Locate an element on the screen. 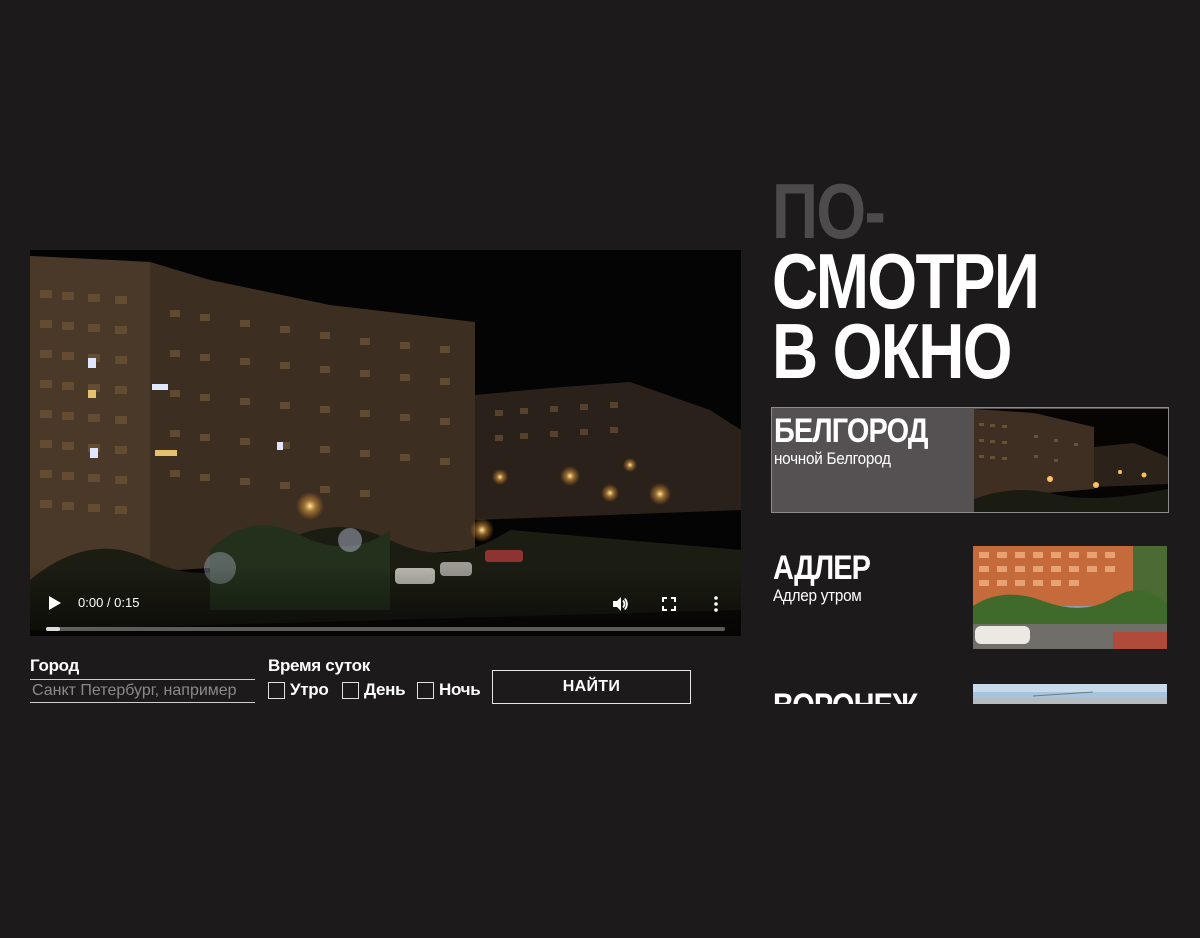  video-progress-fill is located at coordinates (53, 629).